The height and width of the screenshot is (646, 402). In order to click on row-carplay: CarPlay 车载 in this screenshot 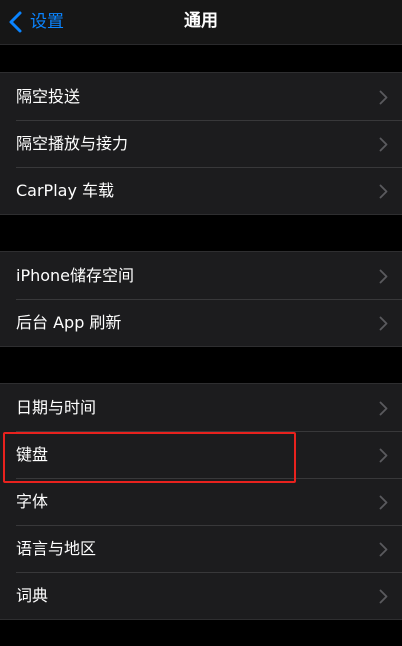, I will do `click(201, 190)`.